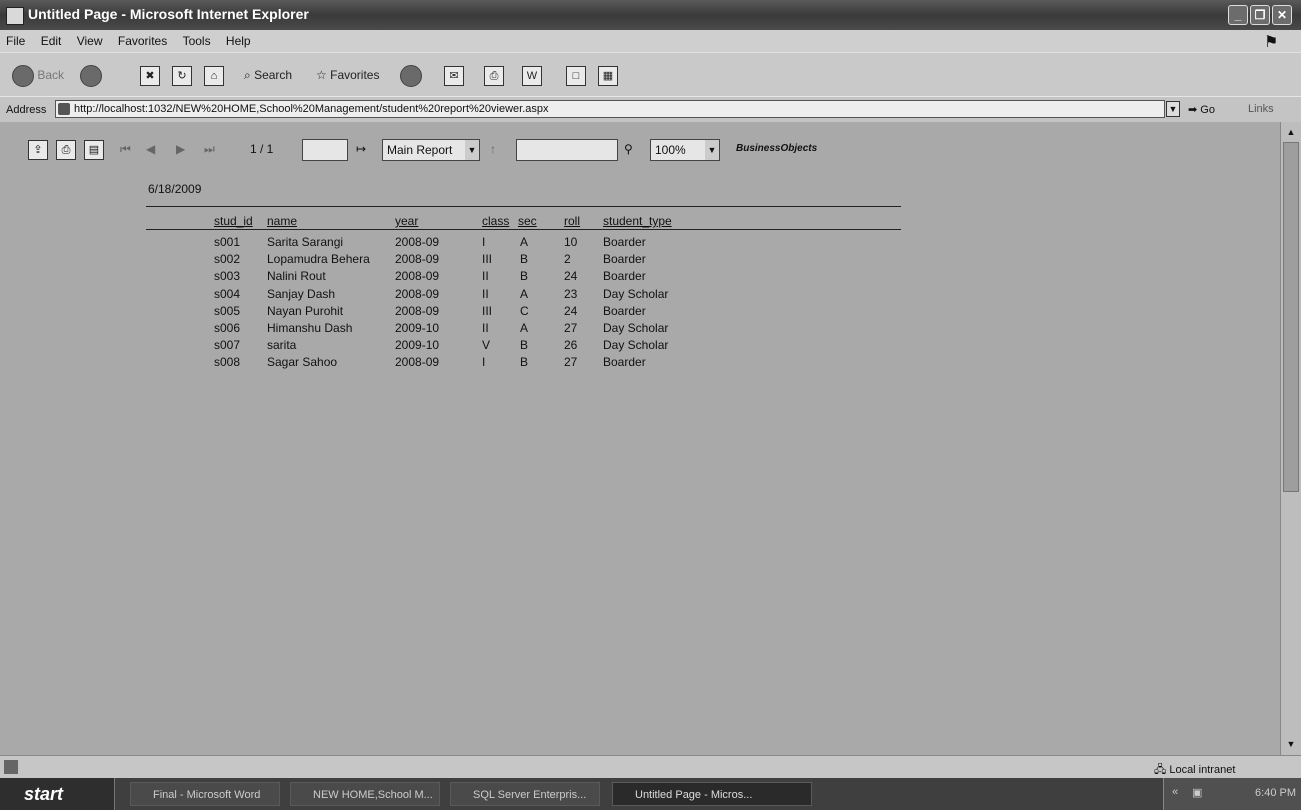  Describe the element at coordinates (15, 39) in the screenshot. I see `menu-file: File` at that location.